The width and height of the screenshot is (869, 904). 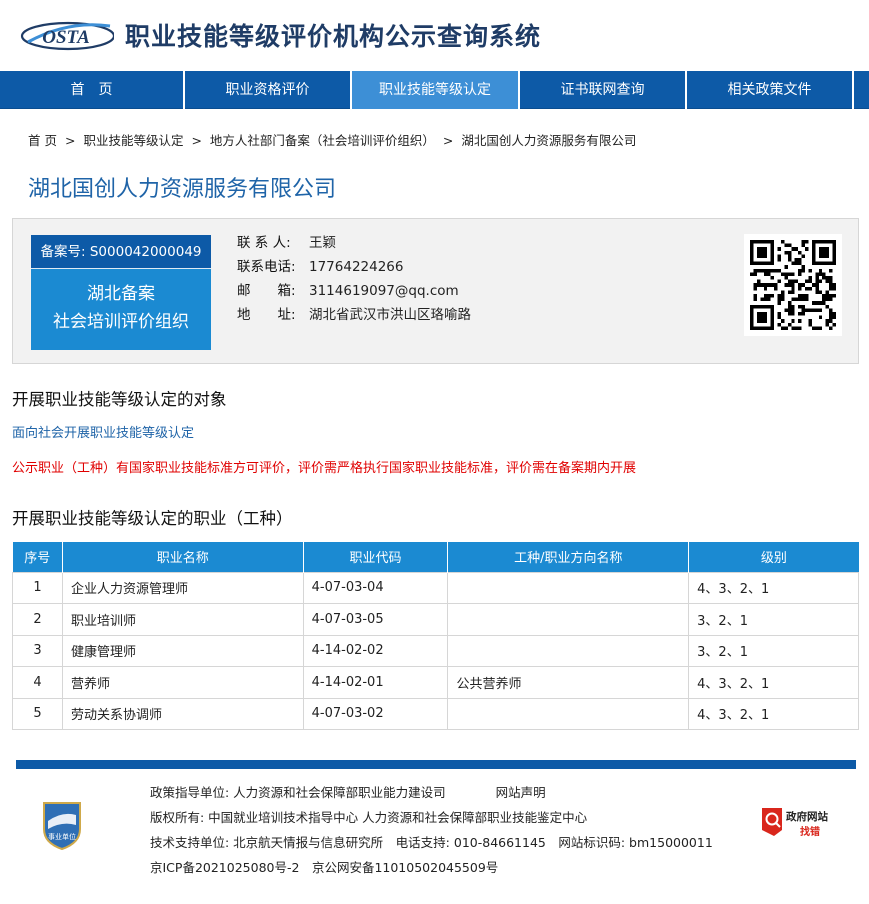 I want to click on cell-occupation-code: 4-07-03-04, so click(x=375, y=587).